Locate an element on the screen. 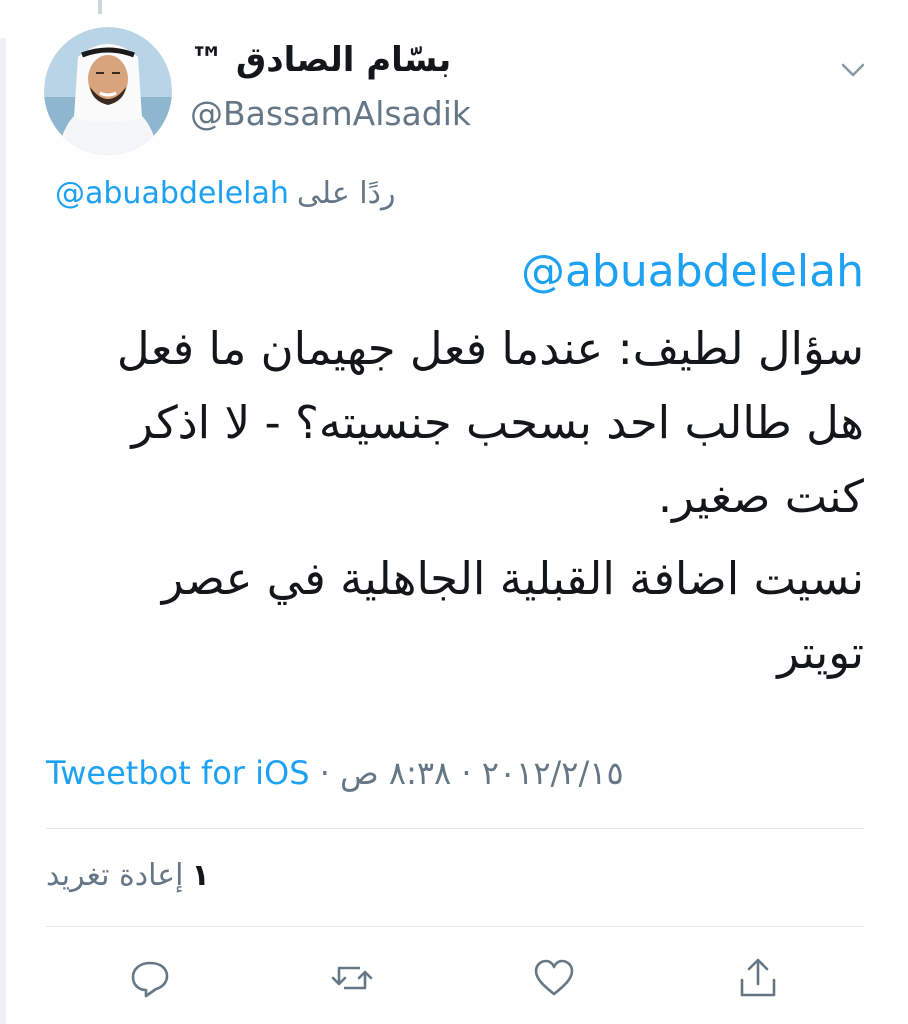  like-button is located at coordinates (554, 978).